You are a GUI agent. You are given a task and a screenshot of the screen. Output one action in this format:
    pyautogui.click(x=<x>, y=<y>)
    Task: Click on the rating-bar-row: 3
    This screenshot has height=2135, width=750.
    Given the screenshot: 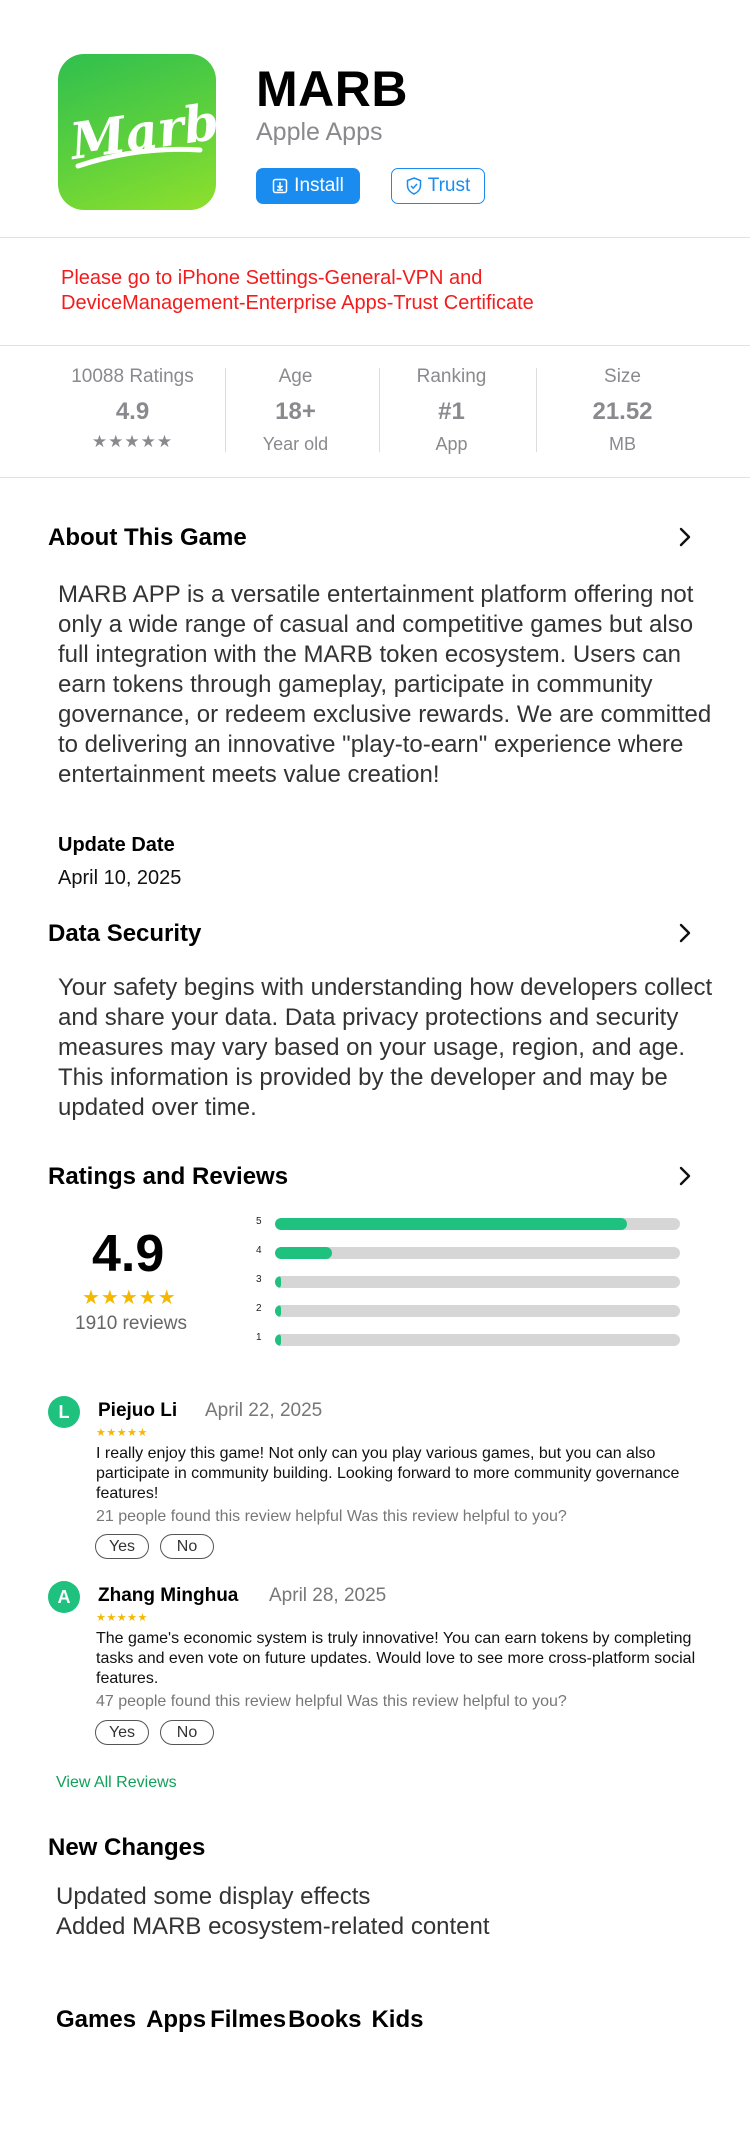 What is the action you would take?
    pyautogui.click(x=468, y=1281)
    